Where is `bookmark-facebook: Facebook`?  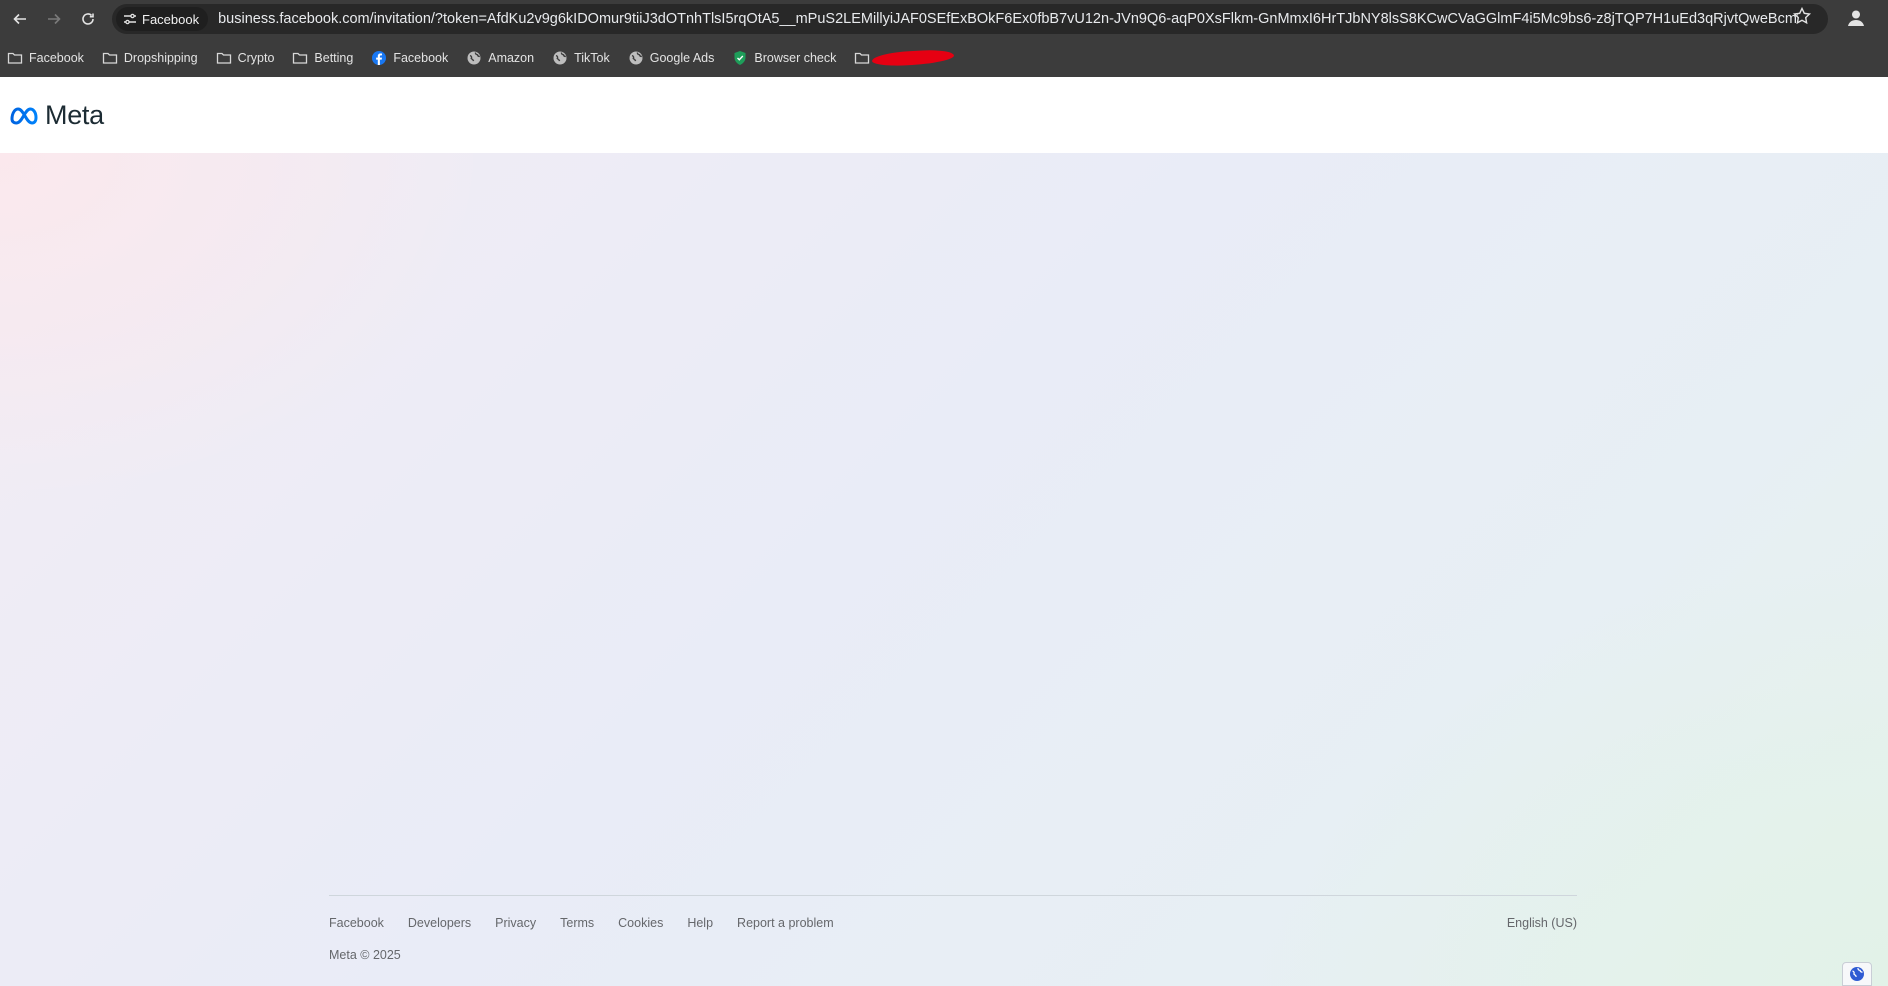
bookmark-facebook: Facebook is located at coordinates (414, 58).